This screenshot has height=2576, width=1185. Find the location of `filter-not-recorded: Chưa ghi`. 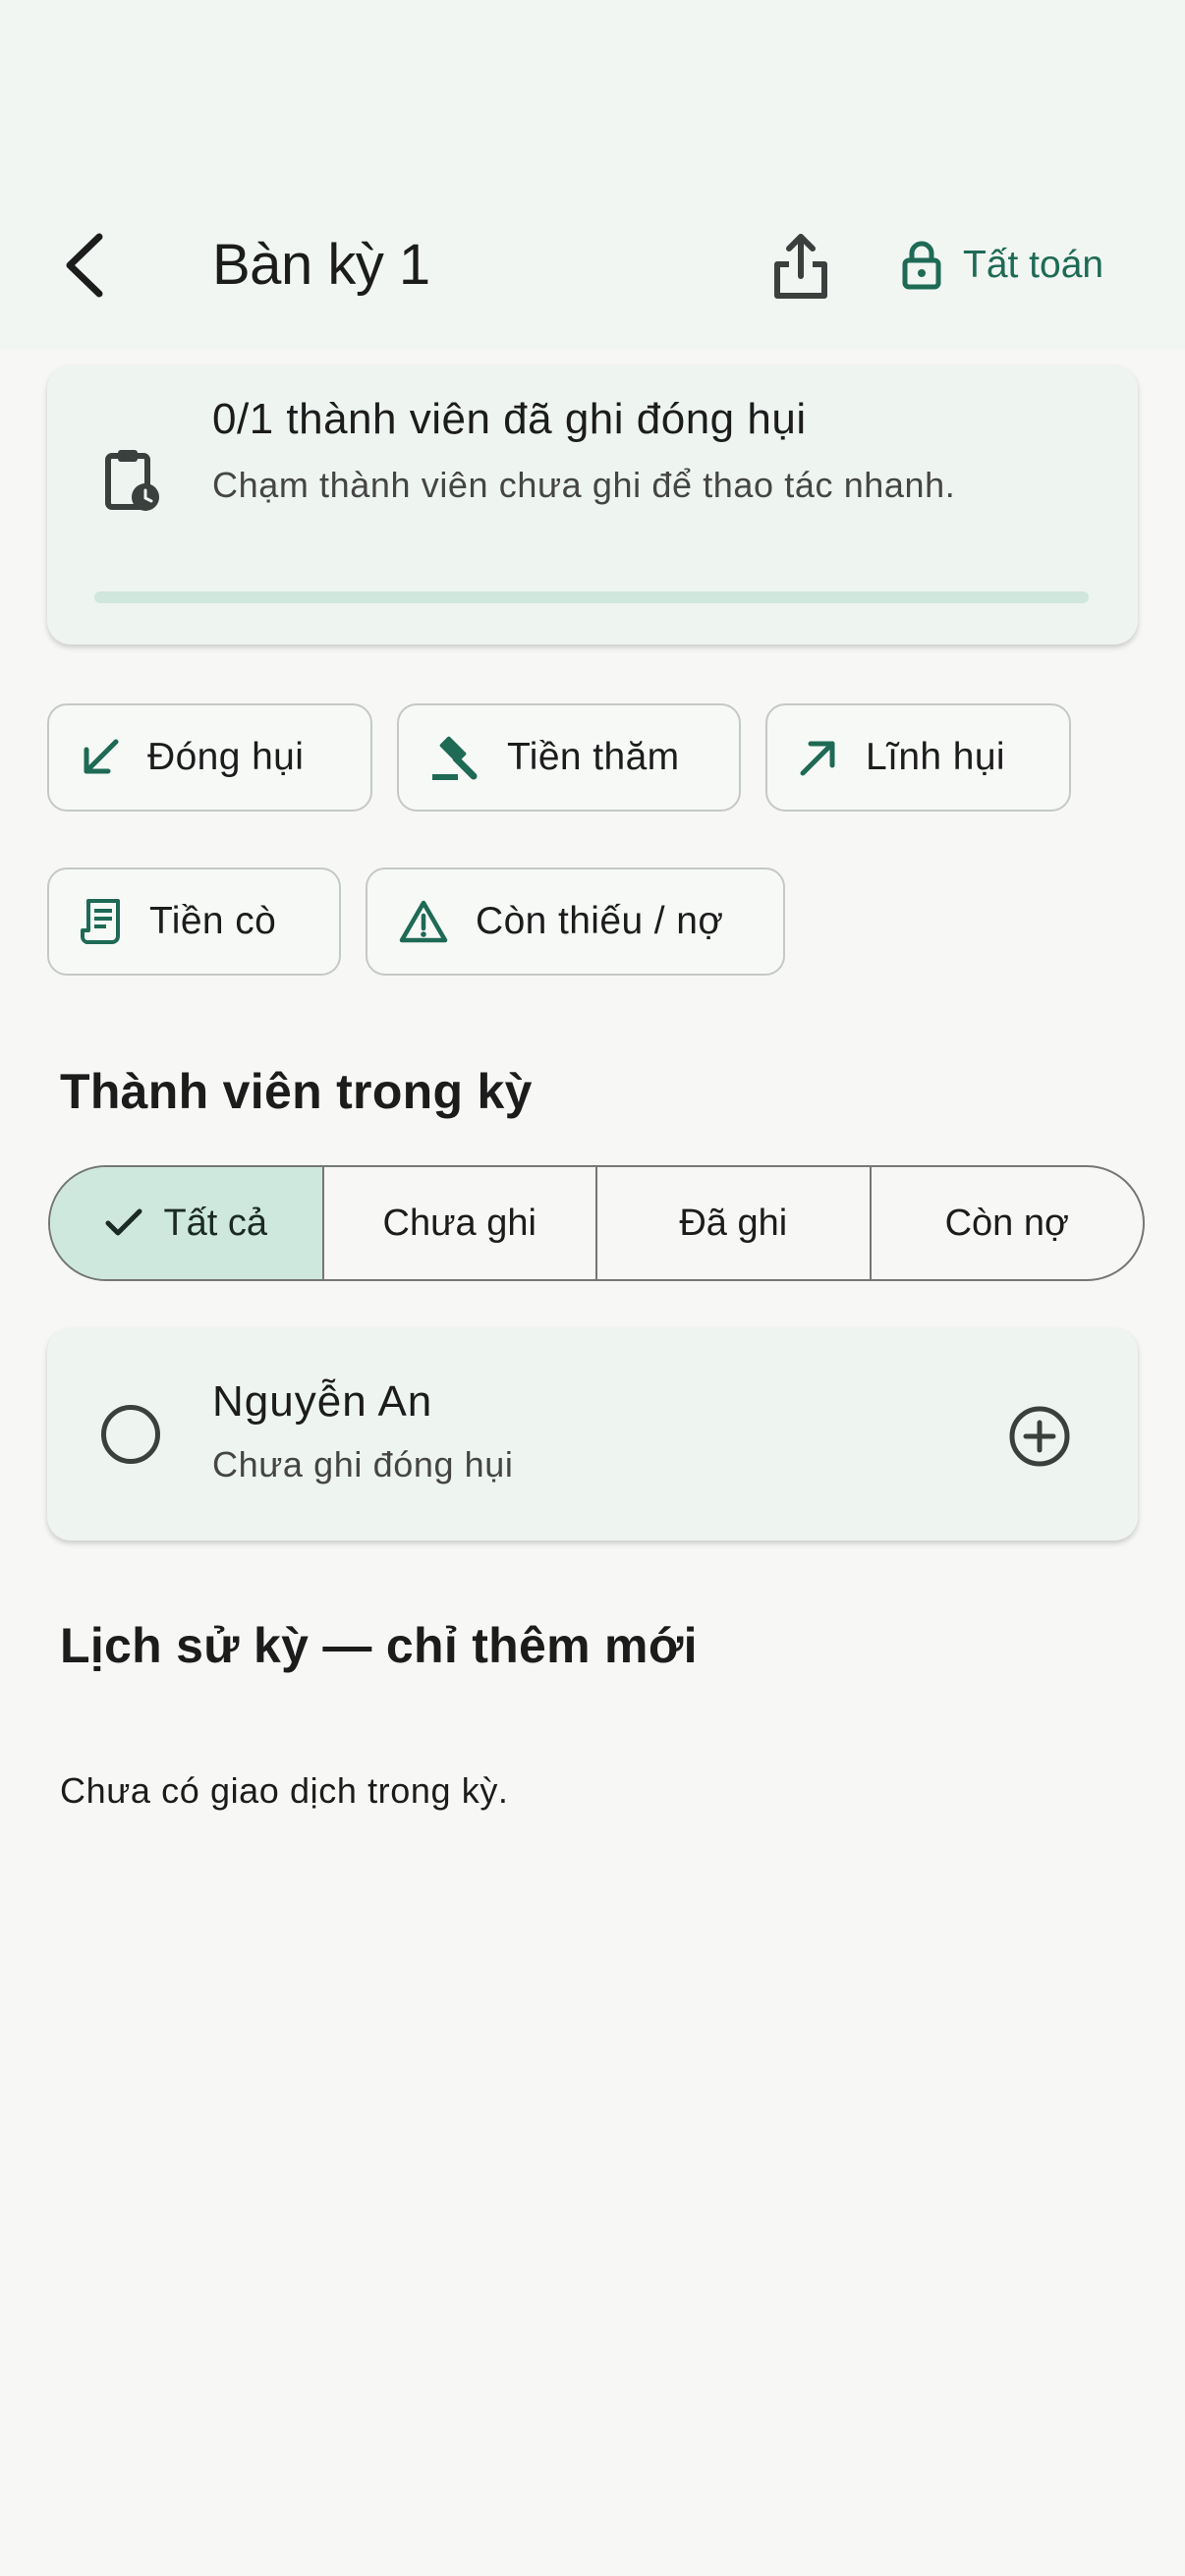

filter-not-recorded: Chưa ghi is located at coordinates (459, 1223).